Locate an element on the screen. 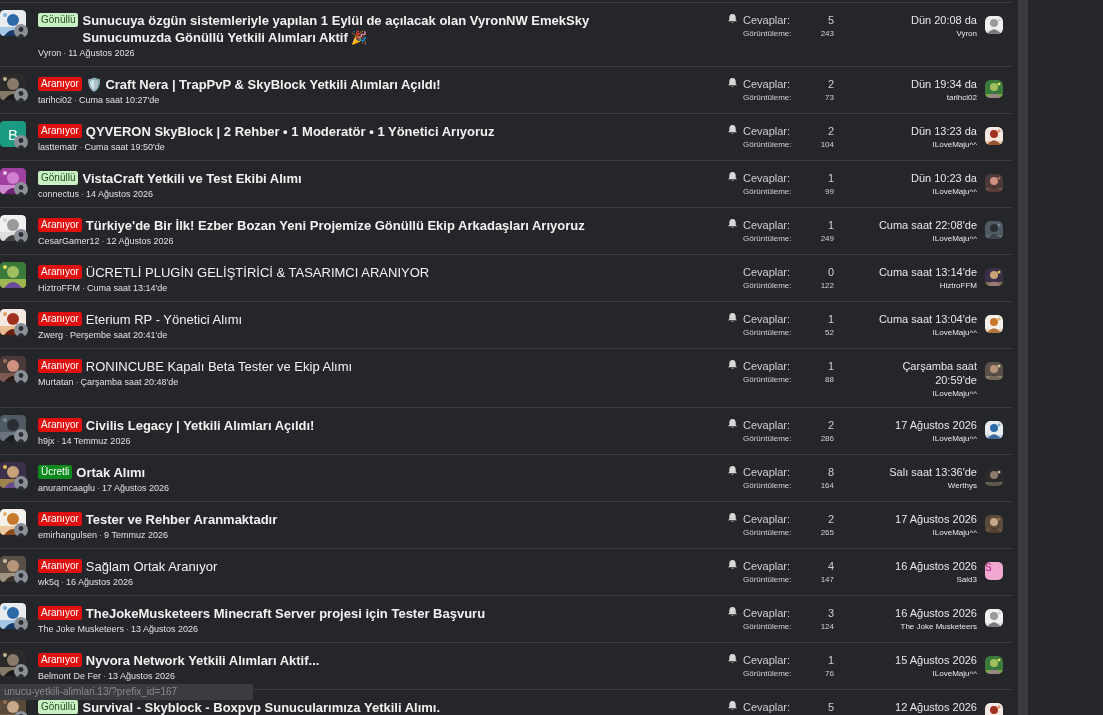 The height and width of the screenshot is (715, 1103). thread-row: Aranıyor Sağlam Ortak Aranıyor wk5q · 16 Ağustos 2026 Cevaplar: 4 Görüntüleme: 147 16 Ağustos 2026 Said3 S is located at coordinates (506, 572).